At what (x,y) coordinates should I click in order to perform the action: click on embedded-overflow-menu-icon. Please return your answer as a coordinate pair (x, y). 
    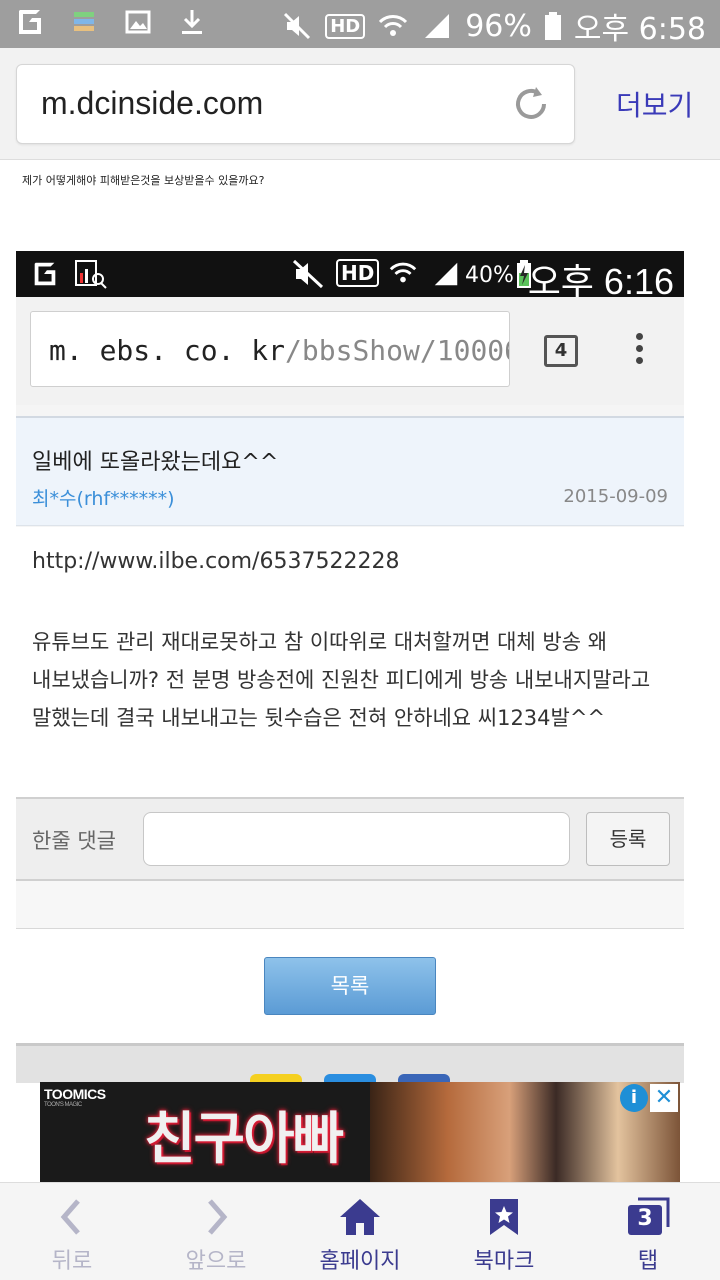
    Looking at the image, I should click on (640, 350).